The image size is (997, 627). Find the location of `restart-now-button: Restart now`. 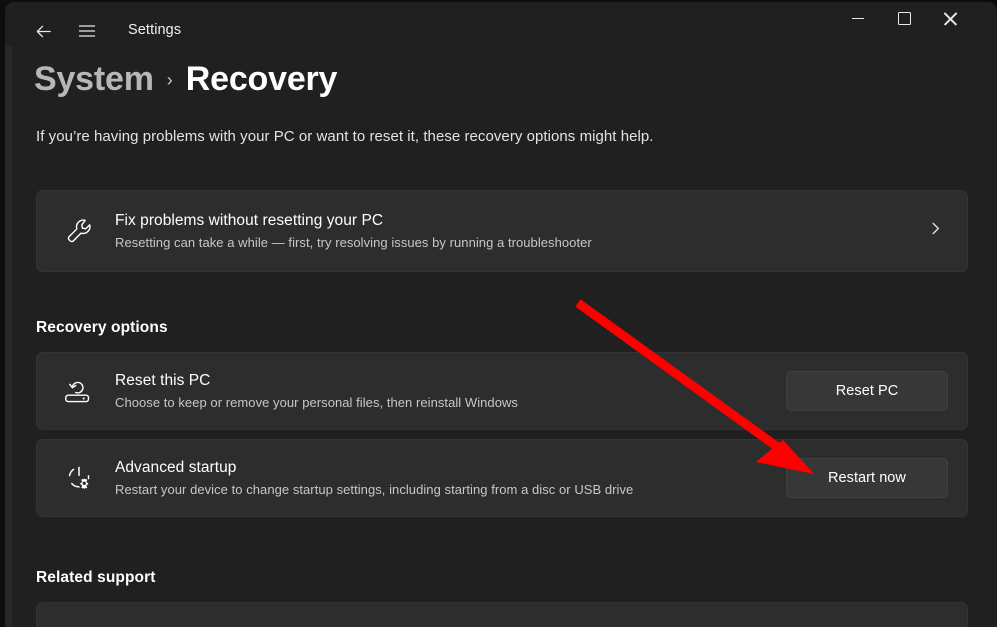

restart-now-button: Restart now is located at coordinates (867, 478).